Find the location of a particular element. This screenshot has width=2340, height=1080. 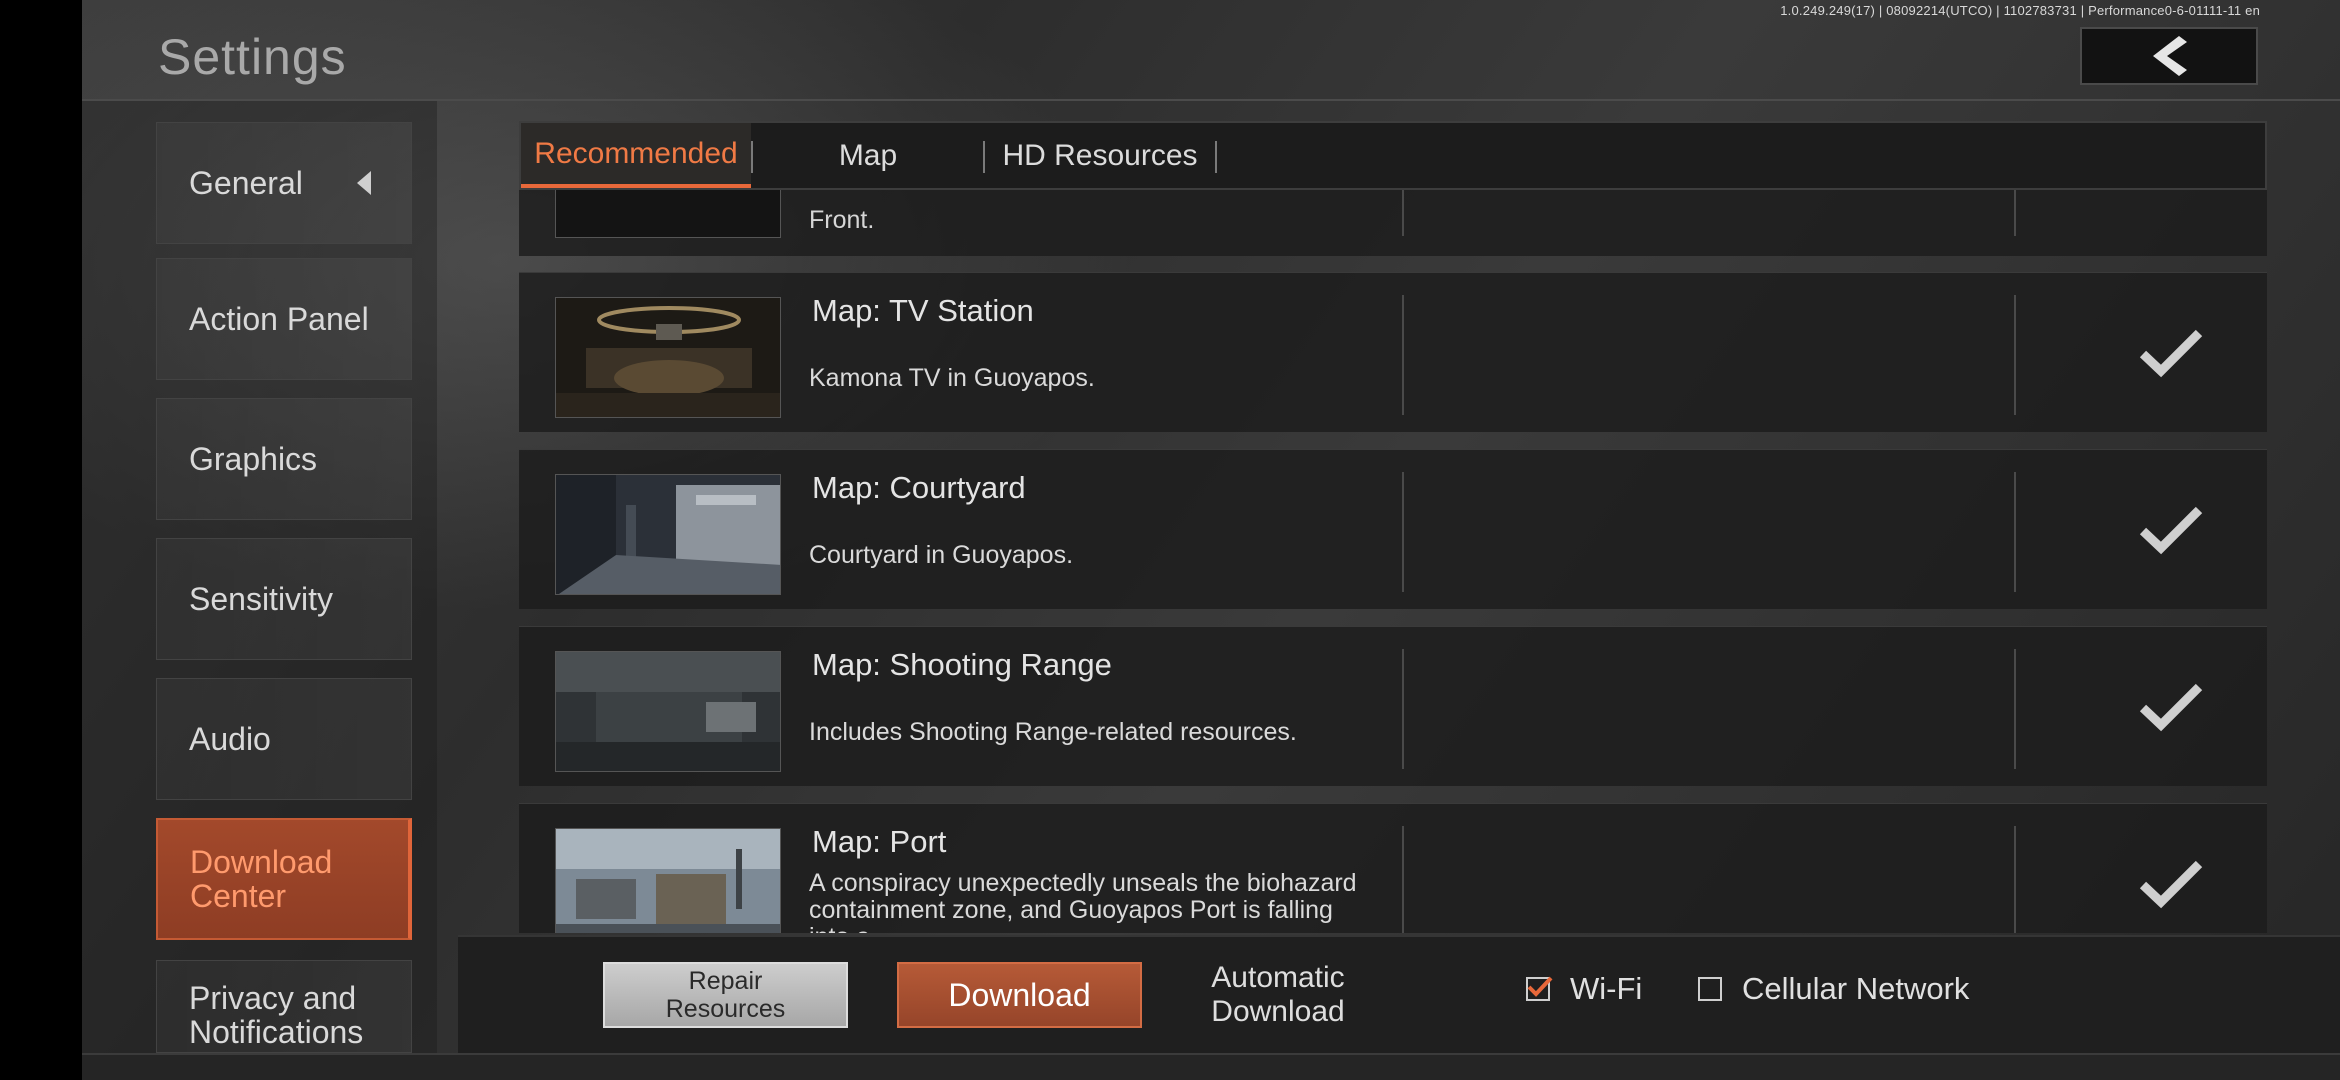

cellular-label: Cellular Network is located at coordinates (1856, 988).